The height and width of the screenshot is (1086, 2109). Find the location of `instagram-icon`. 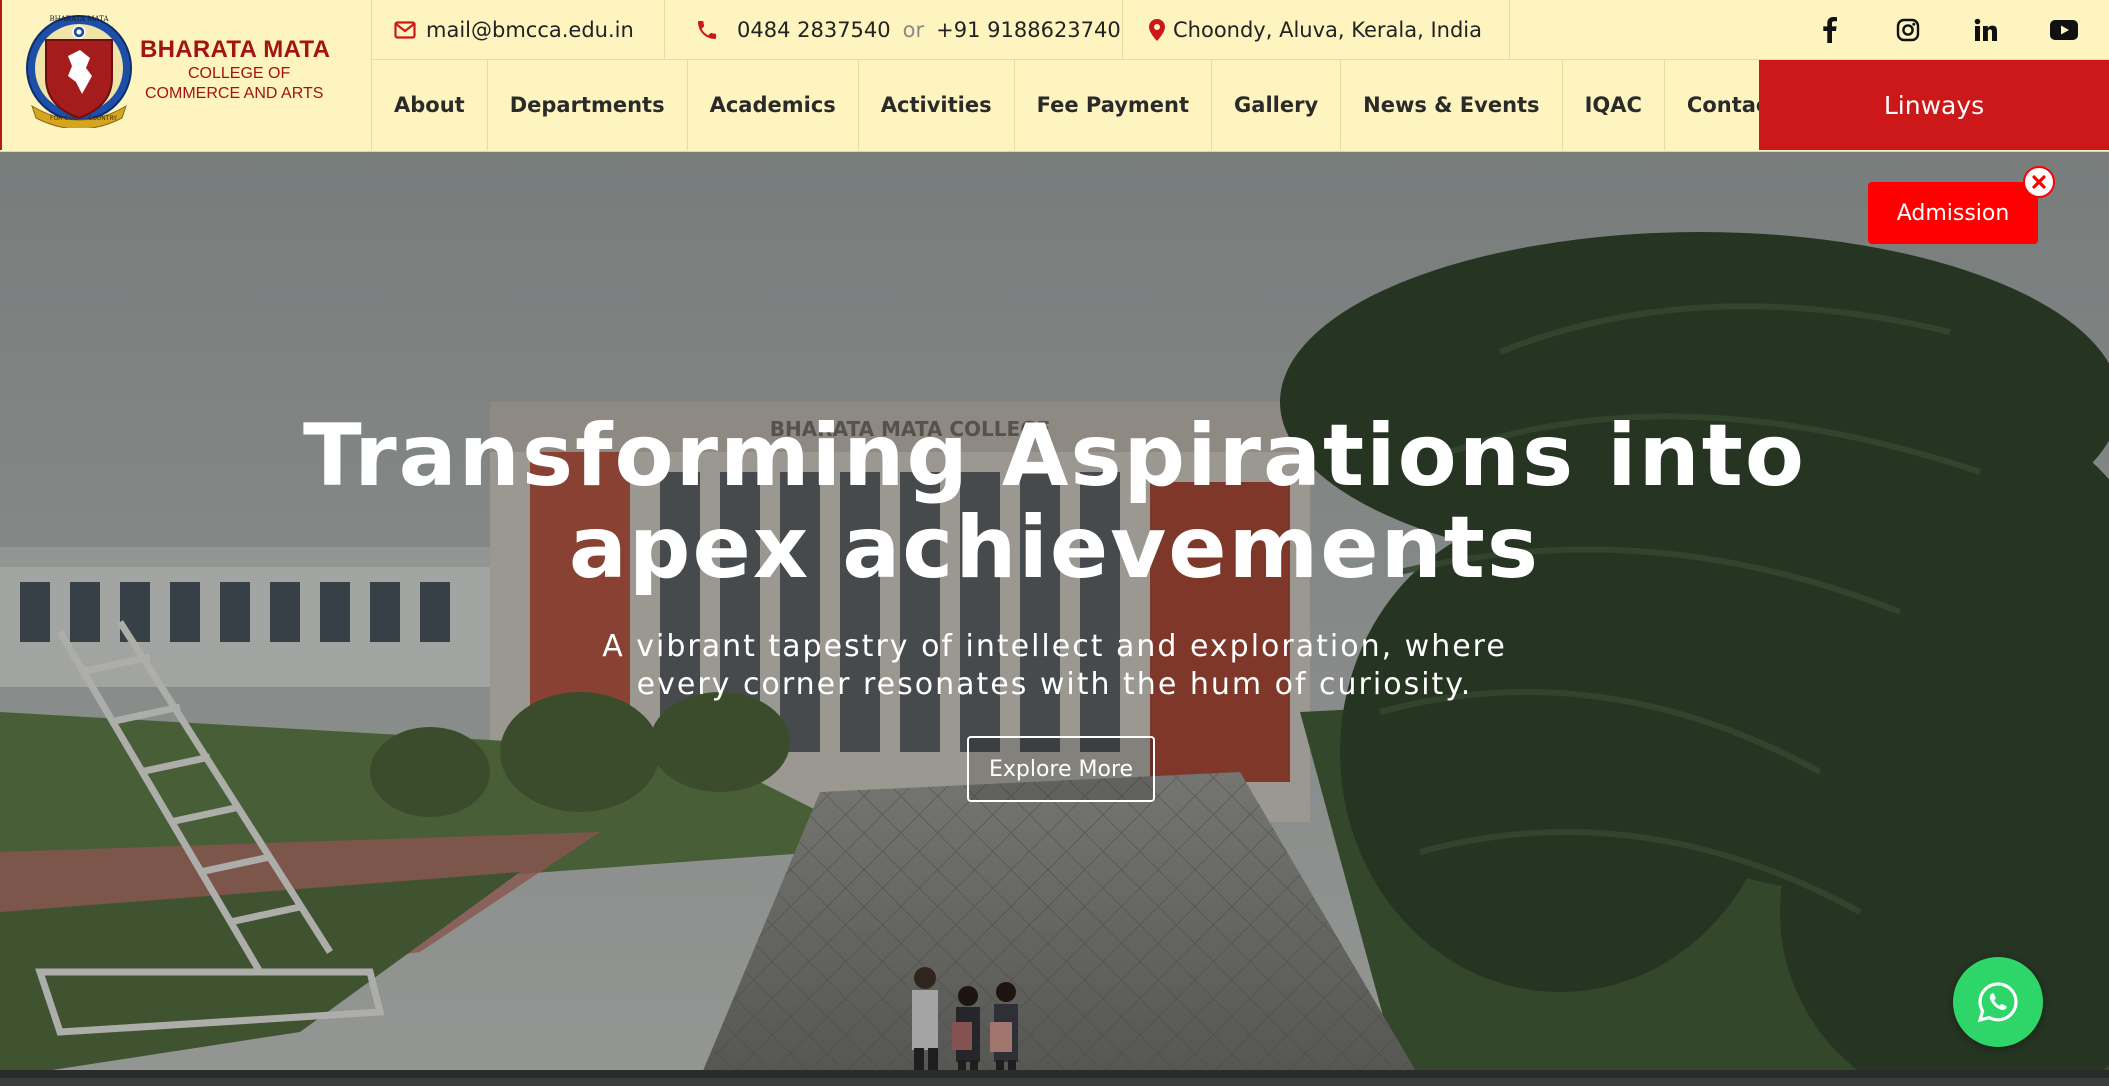

instagram-icon is located at coordinates (1908, 30).